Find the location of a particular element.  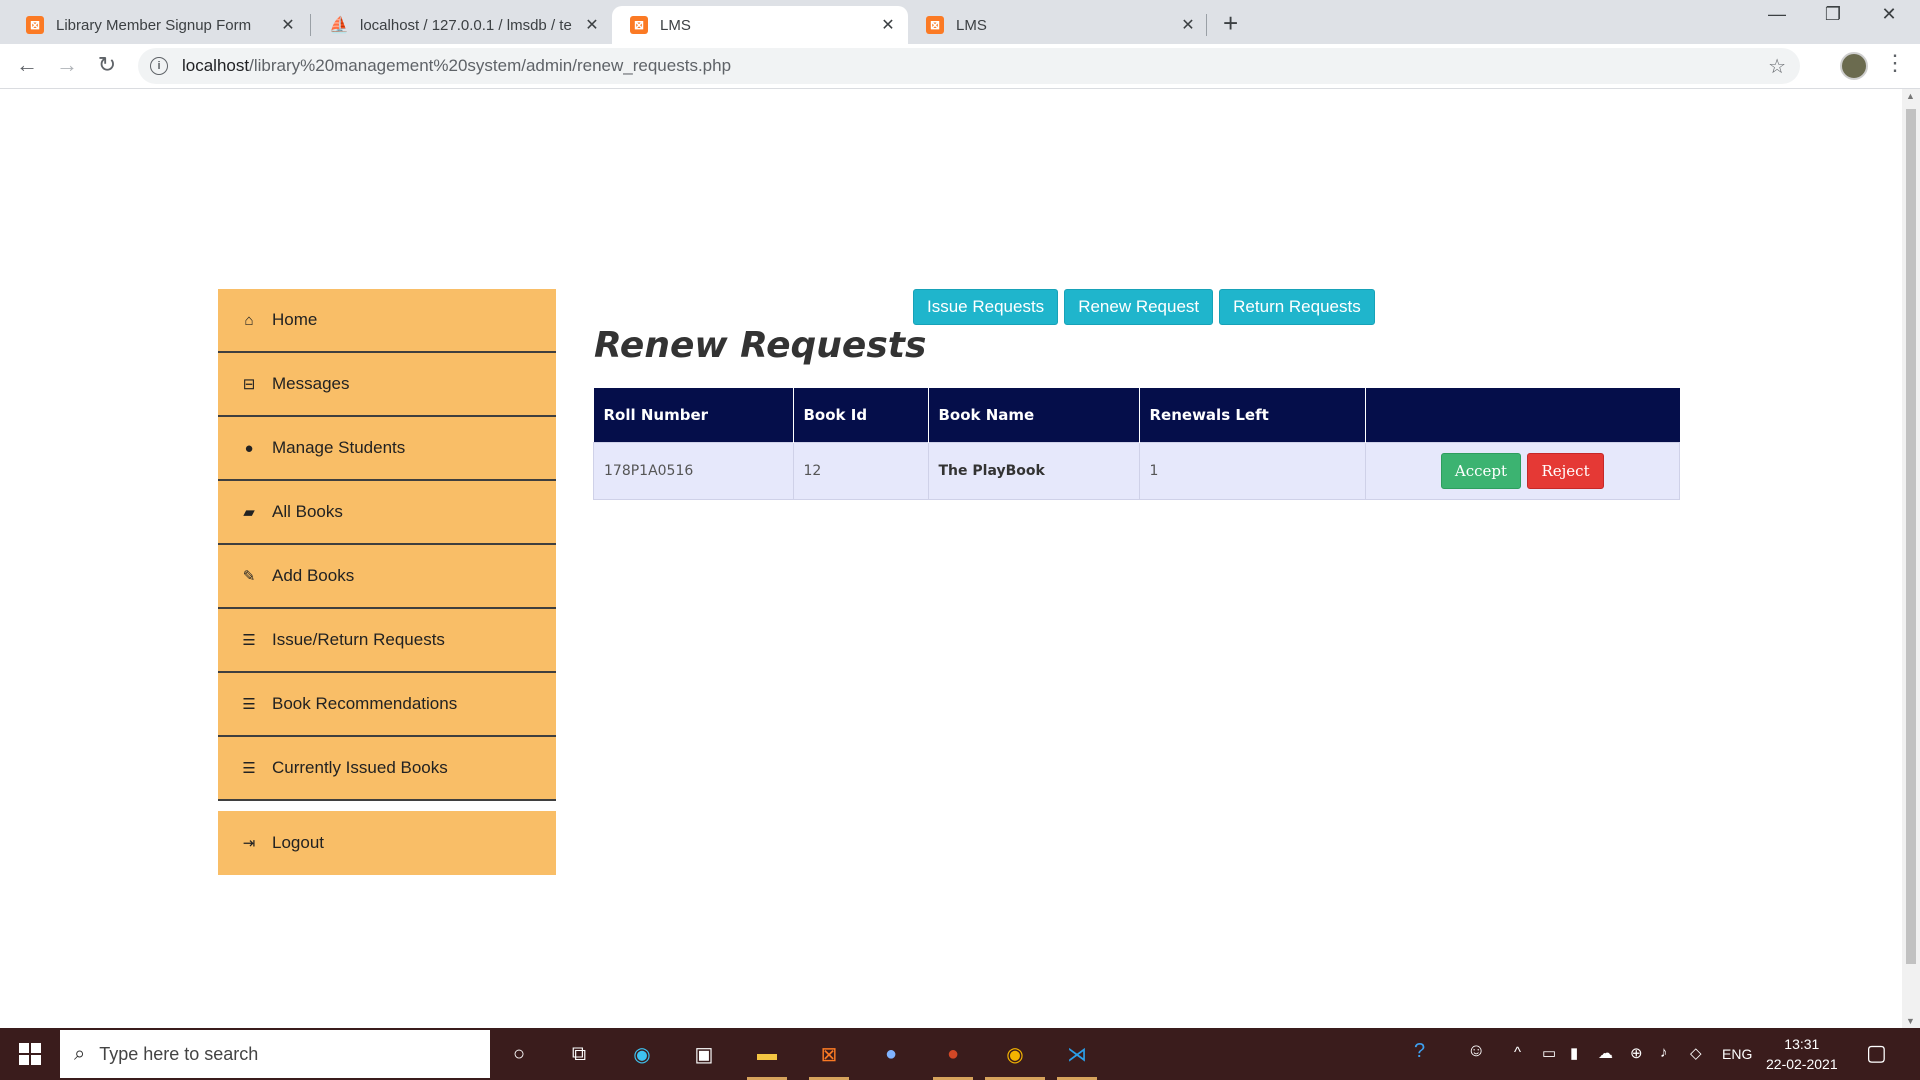

notification-icon: ▢ is located at coordinates (1876, 1053).